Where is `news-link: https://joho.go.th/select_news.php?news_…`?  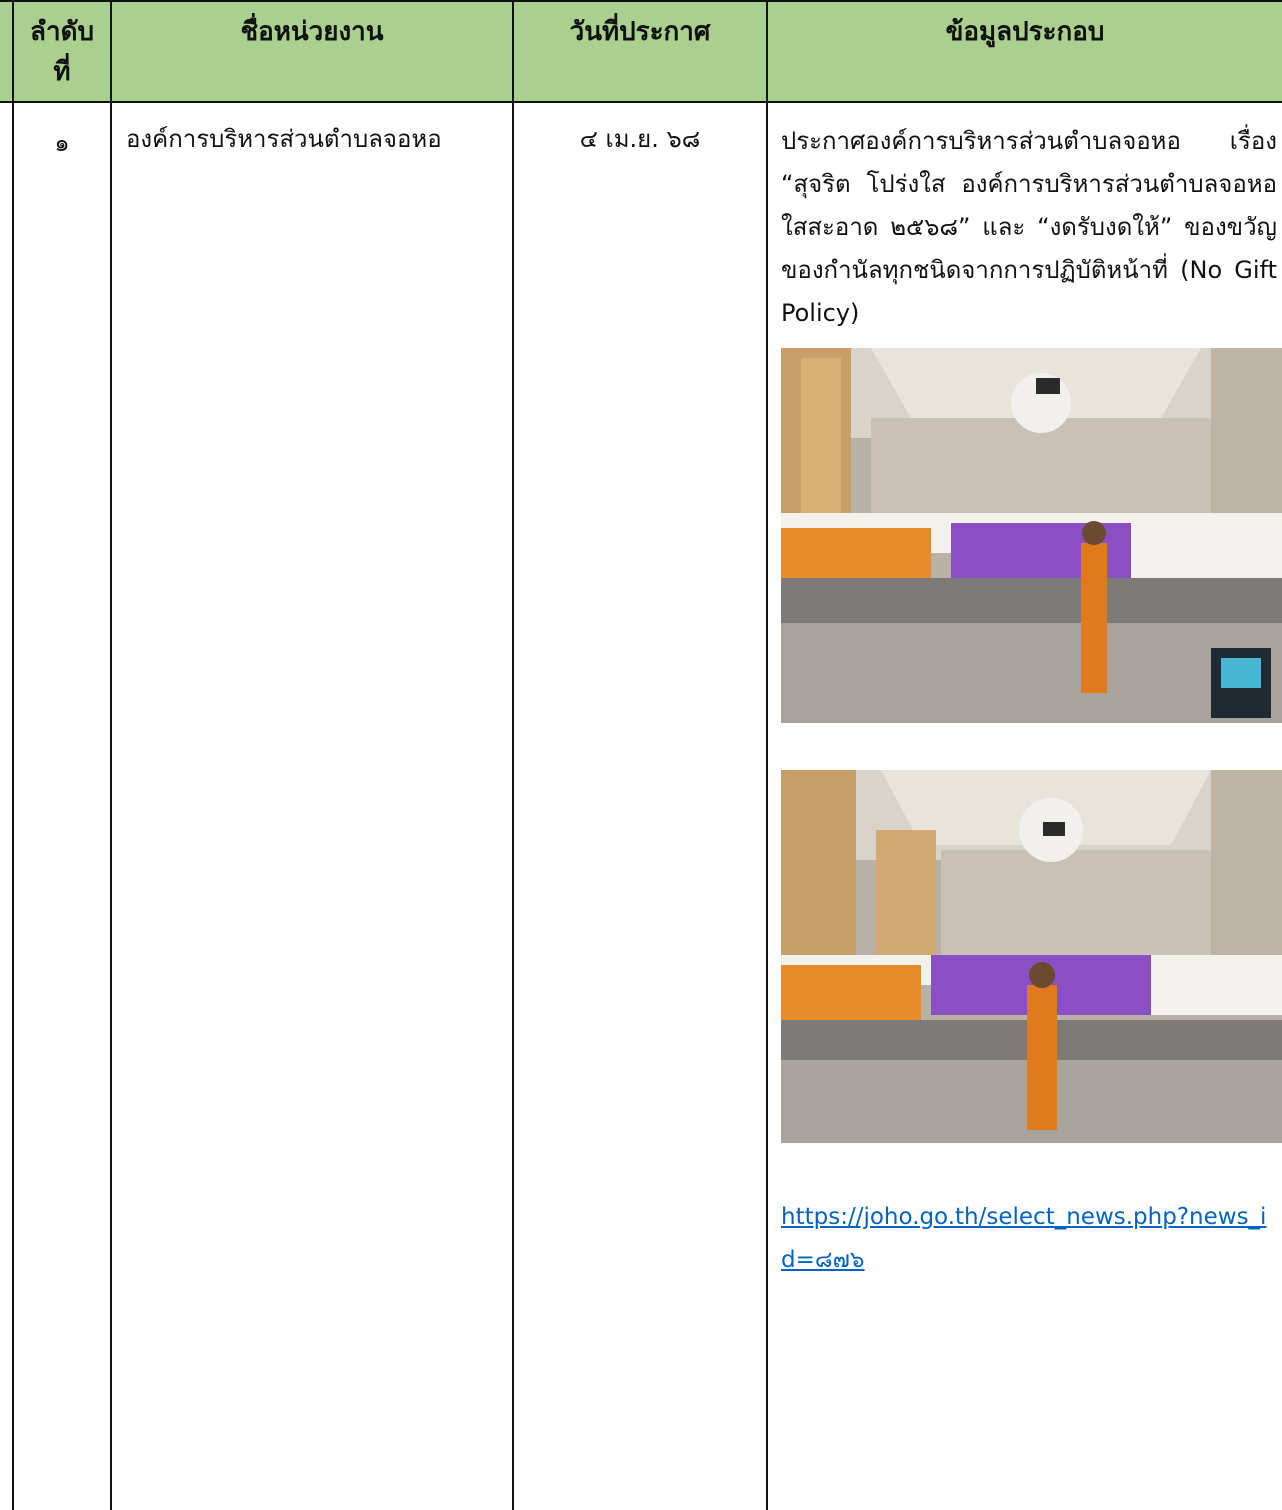
news-link: https://joho.go.th/select_news.php?news_… is located at coordinates (1029, 1239).